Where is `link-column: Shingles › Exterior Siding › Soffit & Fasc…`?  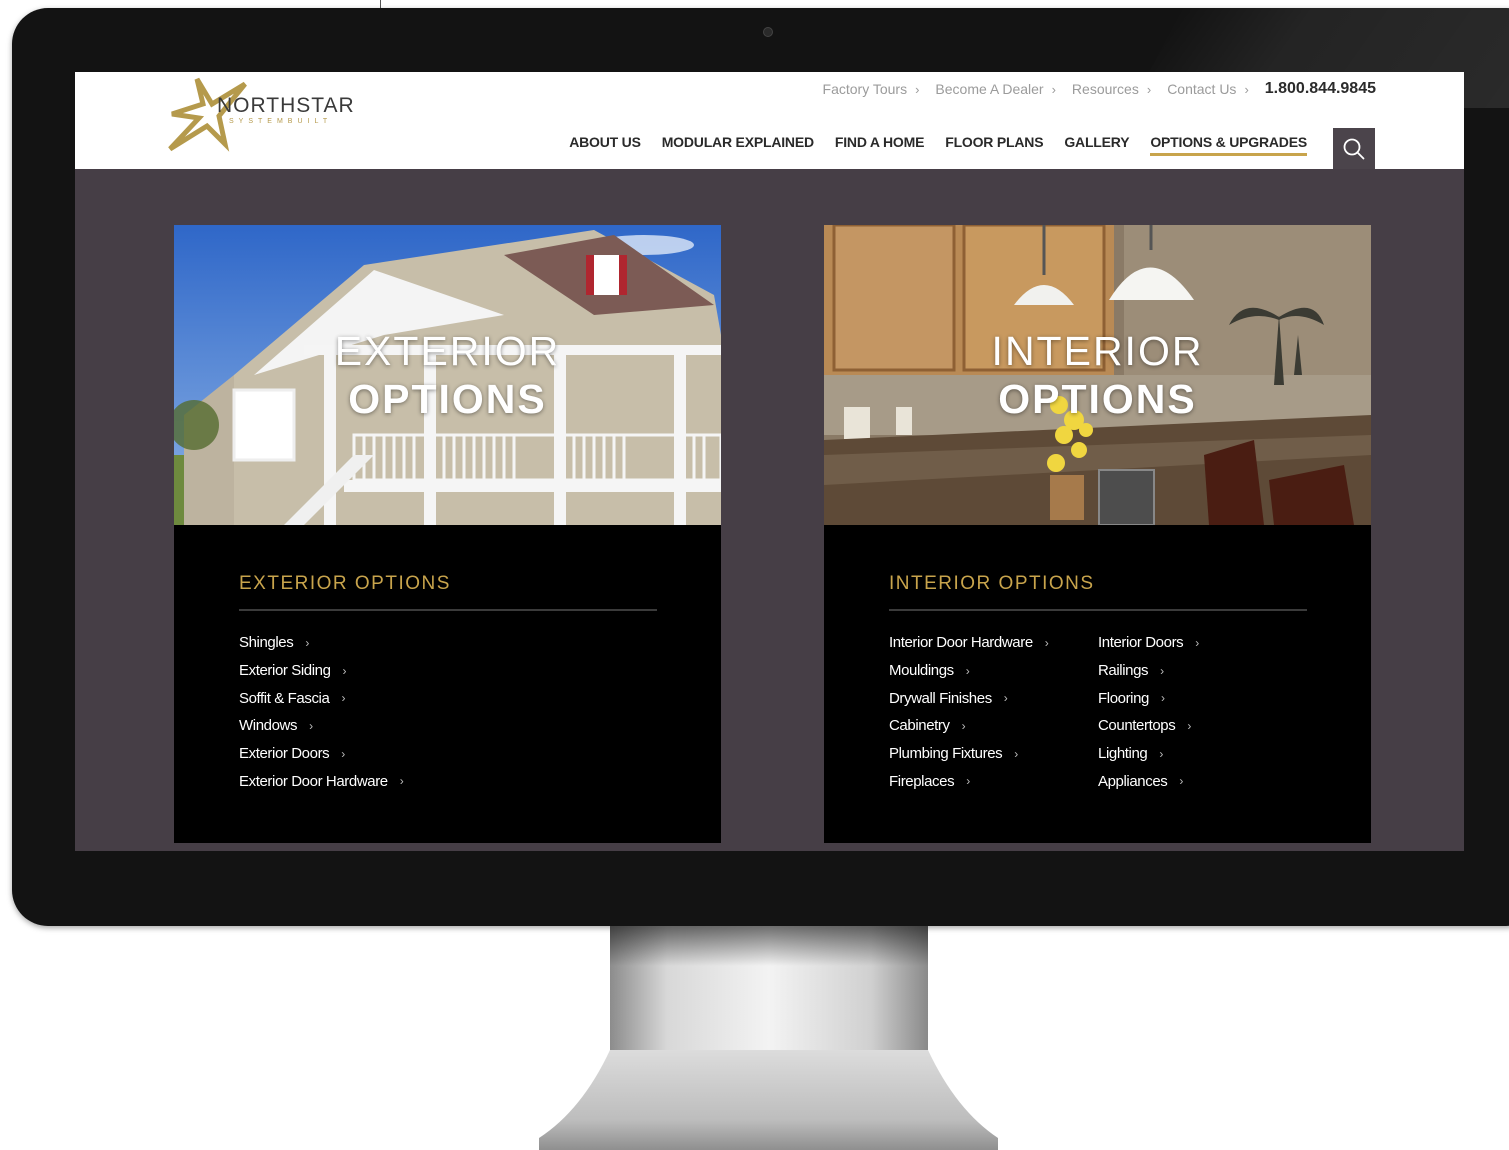 link-column: Shingles › Exterior Siding › Soffit & Fasc… is located at coordinates (347, 712).